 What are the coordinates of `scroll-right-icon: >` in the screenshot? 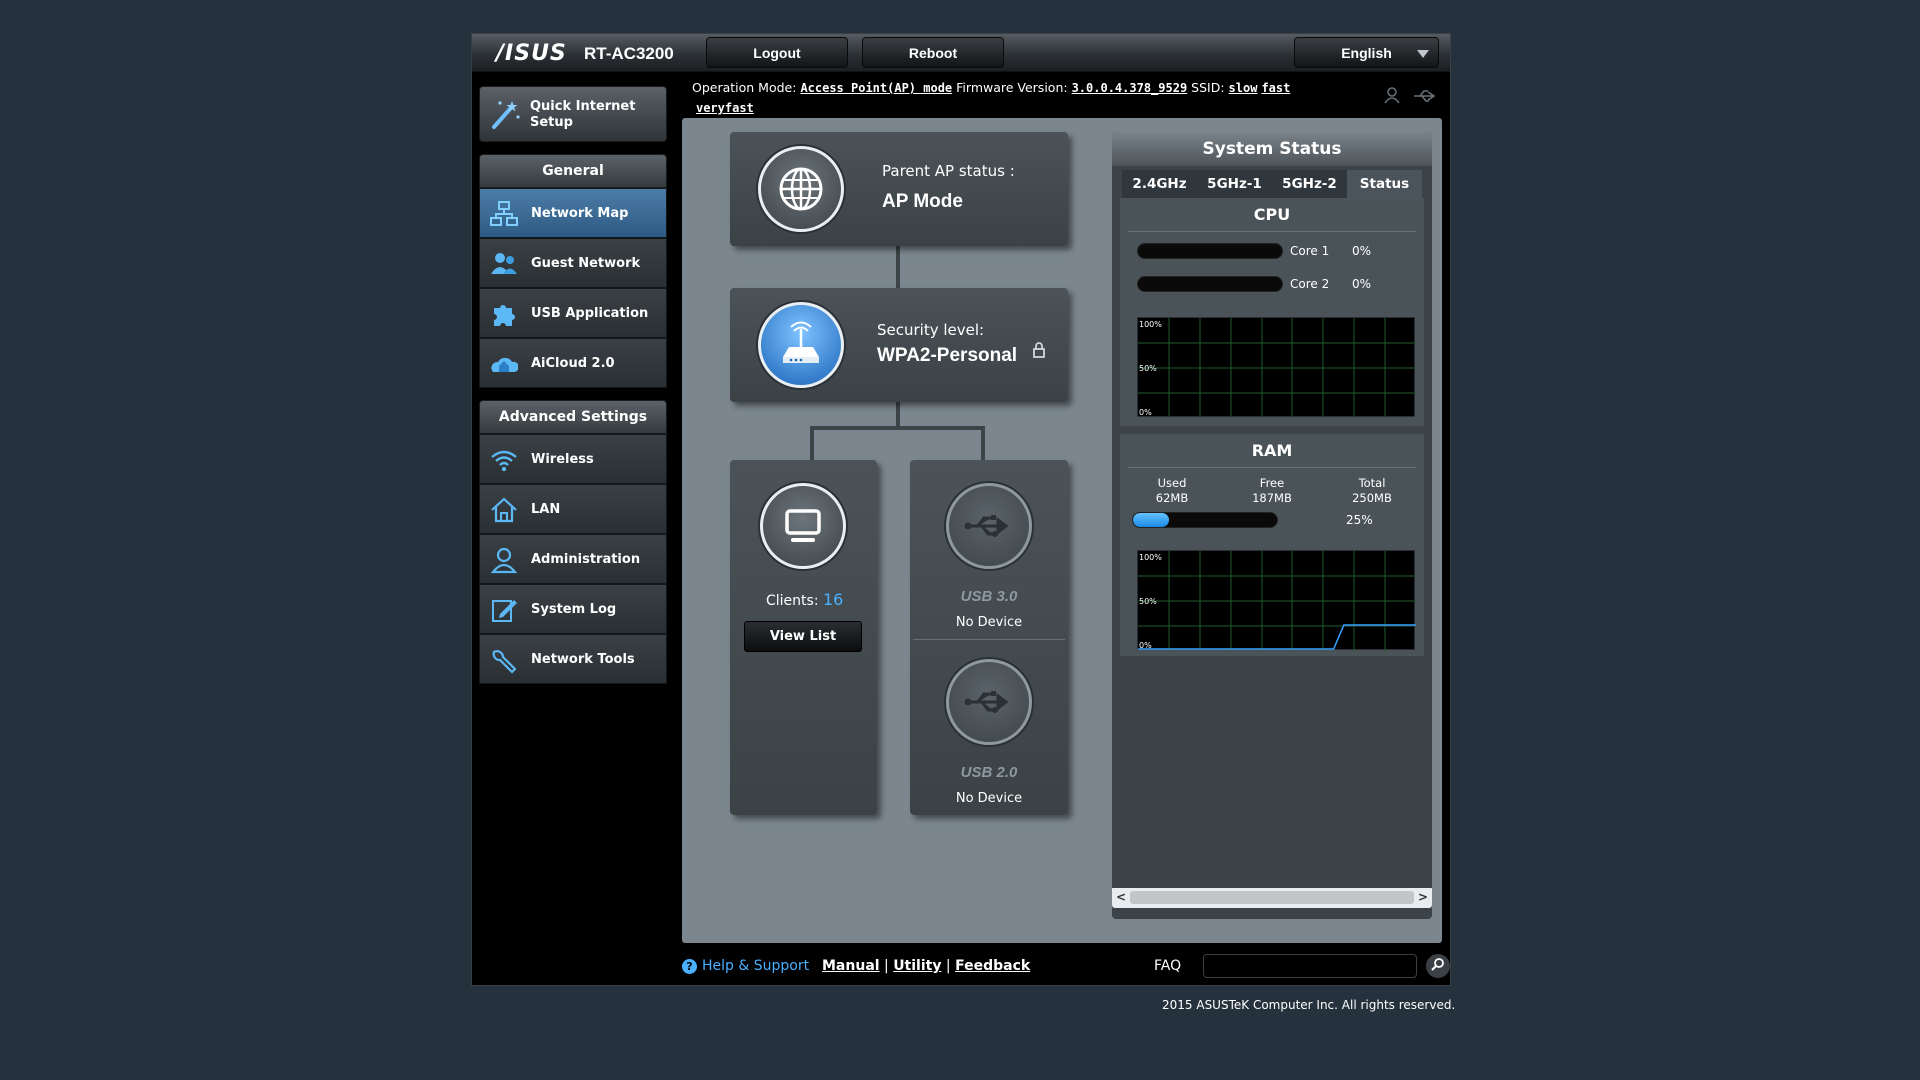 It's located at (1423, 897).